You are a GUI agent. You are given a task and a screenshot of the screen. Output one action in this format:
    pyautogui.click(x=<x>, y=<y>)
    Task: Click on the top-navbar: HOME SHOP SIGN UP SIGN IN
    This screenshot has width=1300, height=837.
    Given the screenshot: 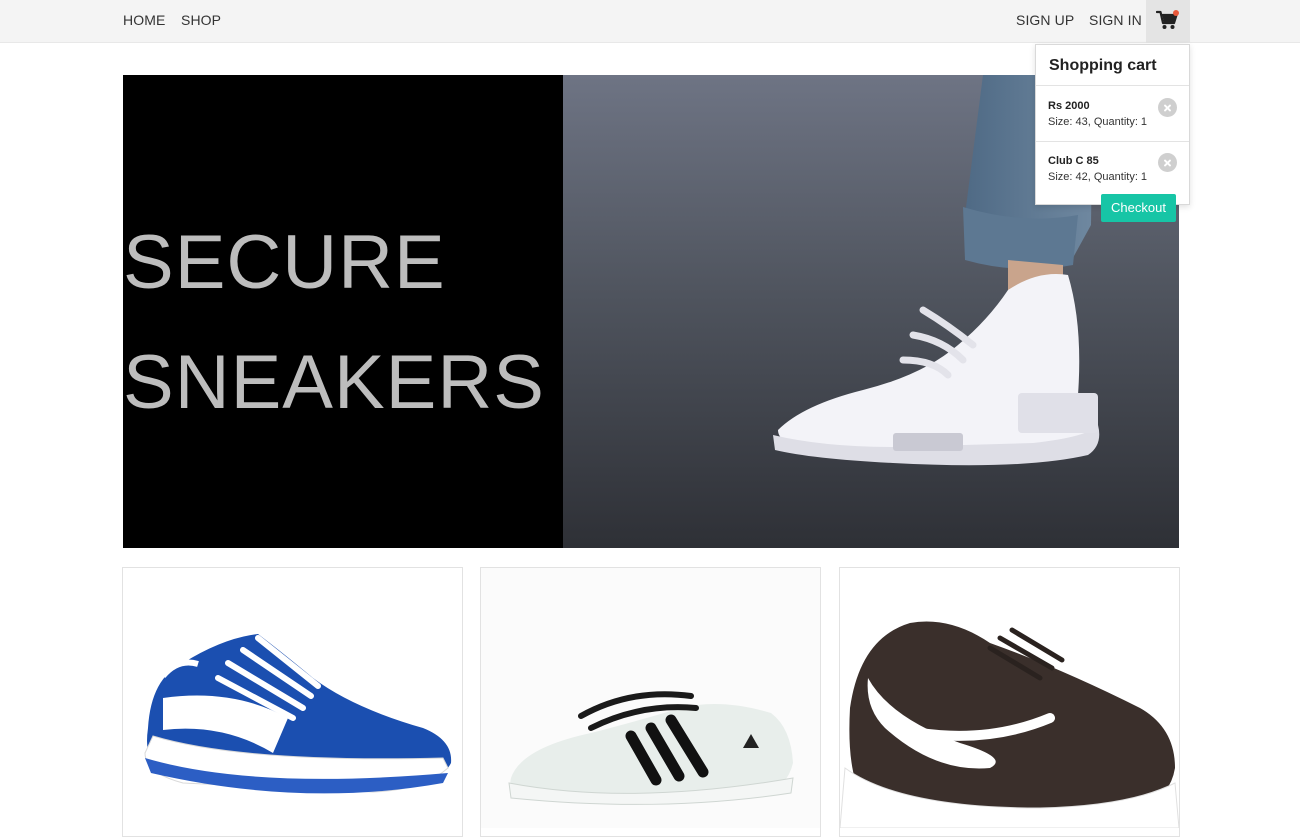 What is the action you would take?
    pyautogui.click(x=650, y=21)
    